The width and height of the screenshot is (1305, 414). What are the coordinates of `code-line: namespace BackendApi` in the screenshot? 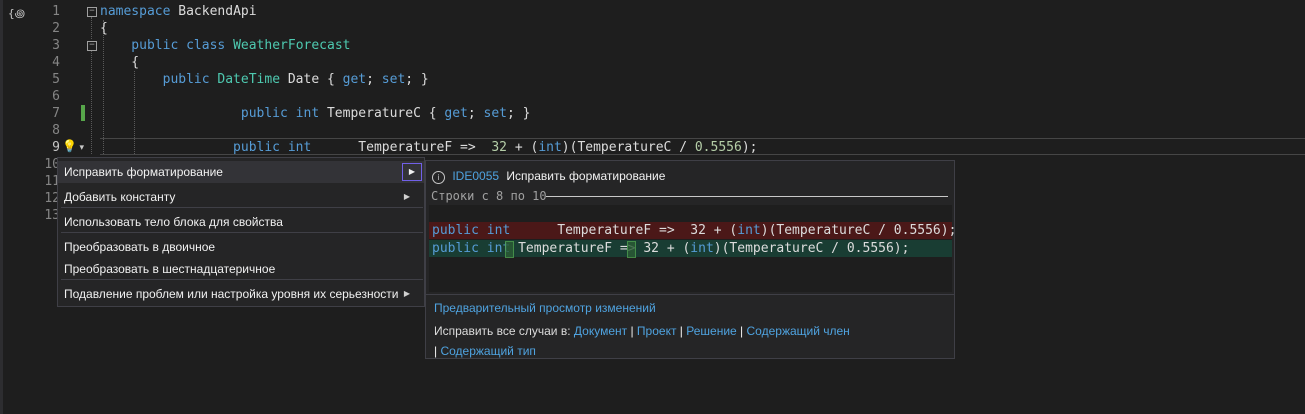 It's located at (178, 11).